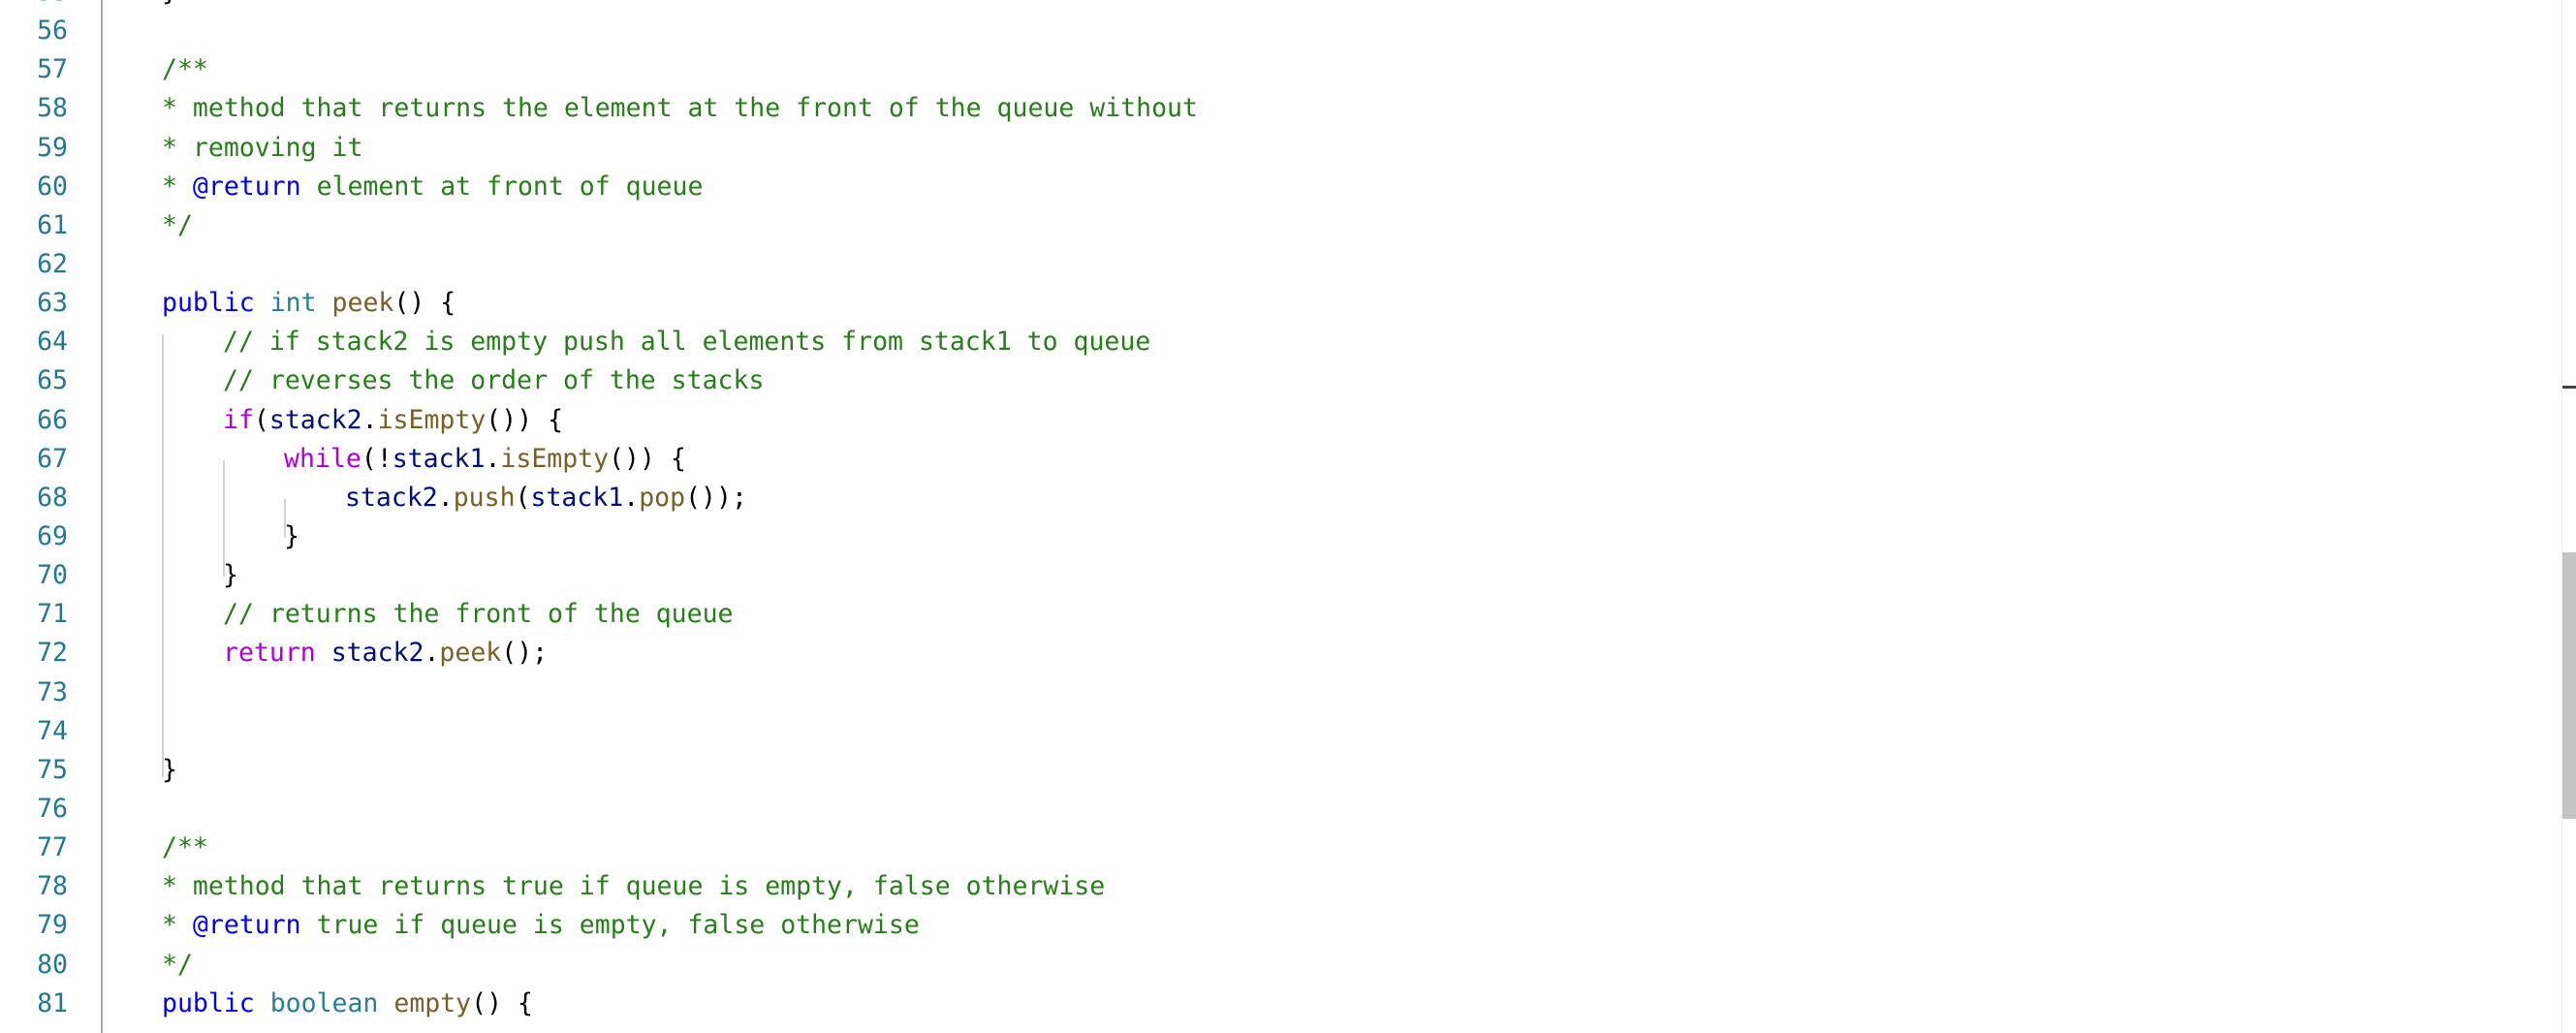 This screenshot has height=1033, width=2576. I want to click on code-line: 59 * removing it, so click(1279, 148).